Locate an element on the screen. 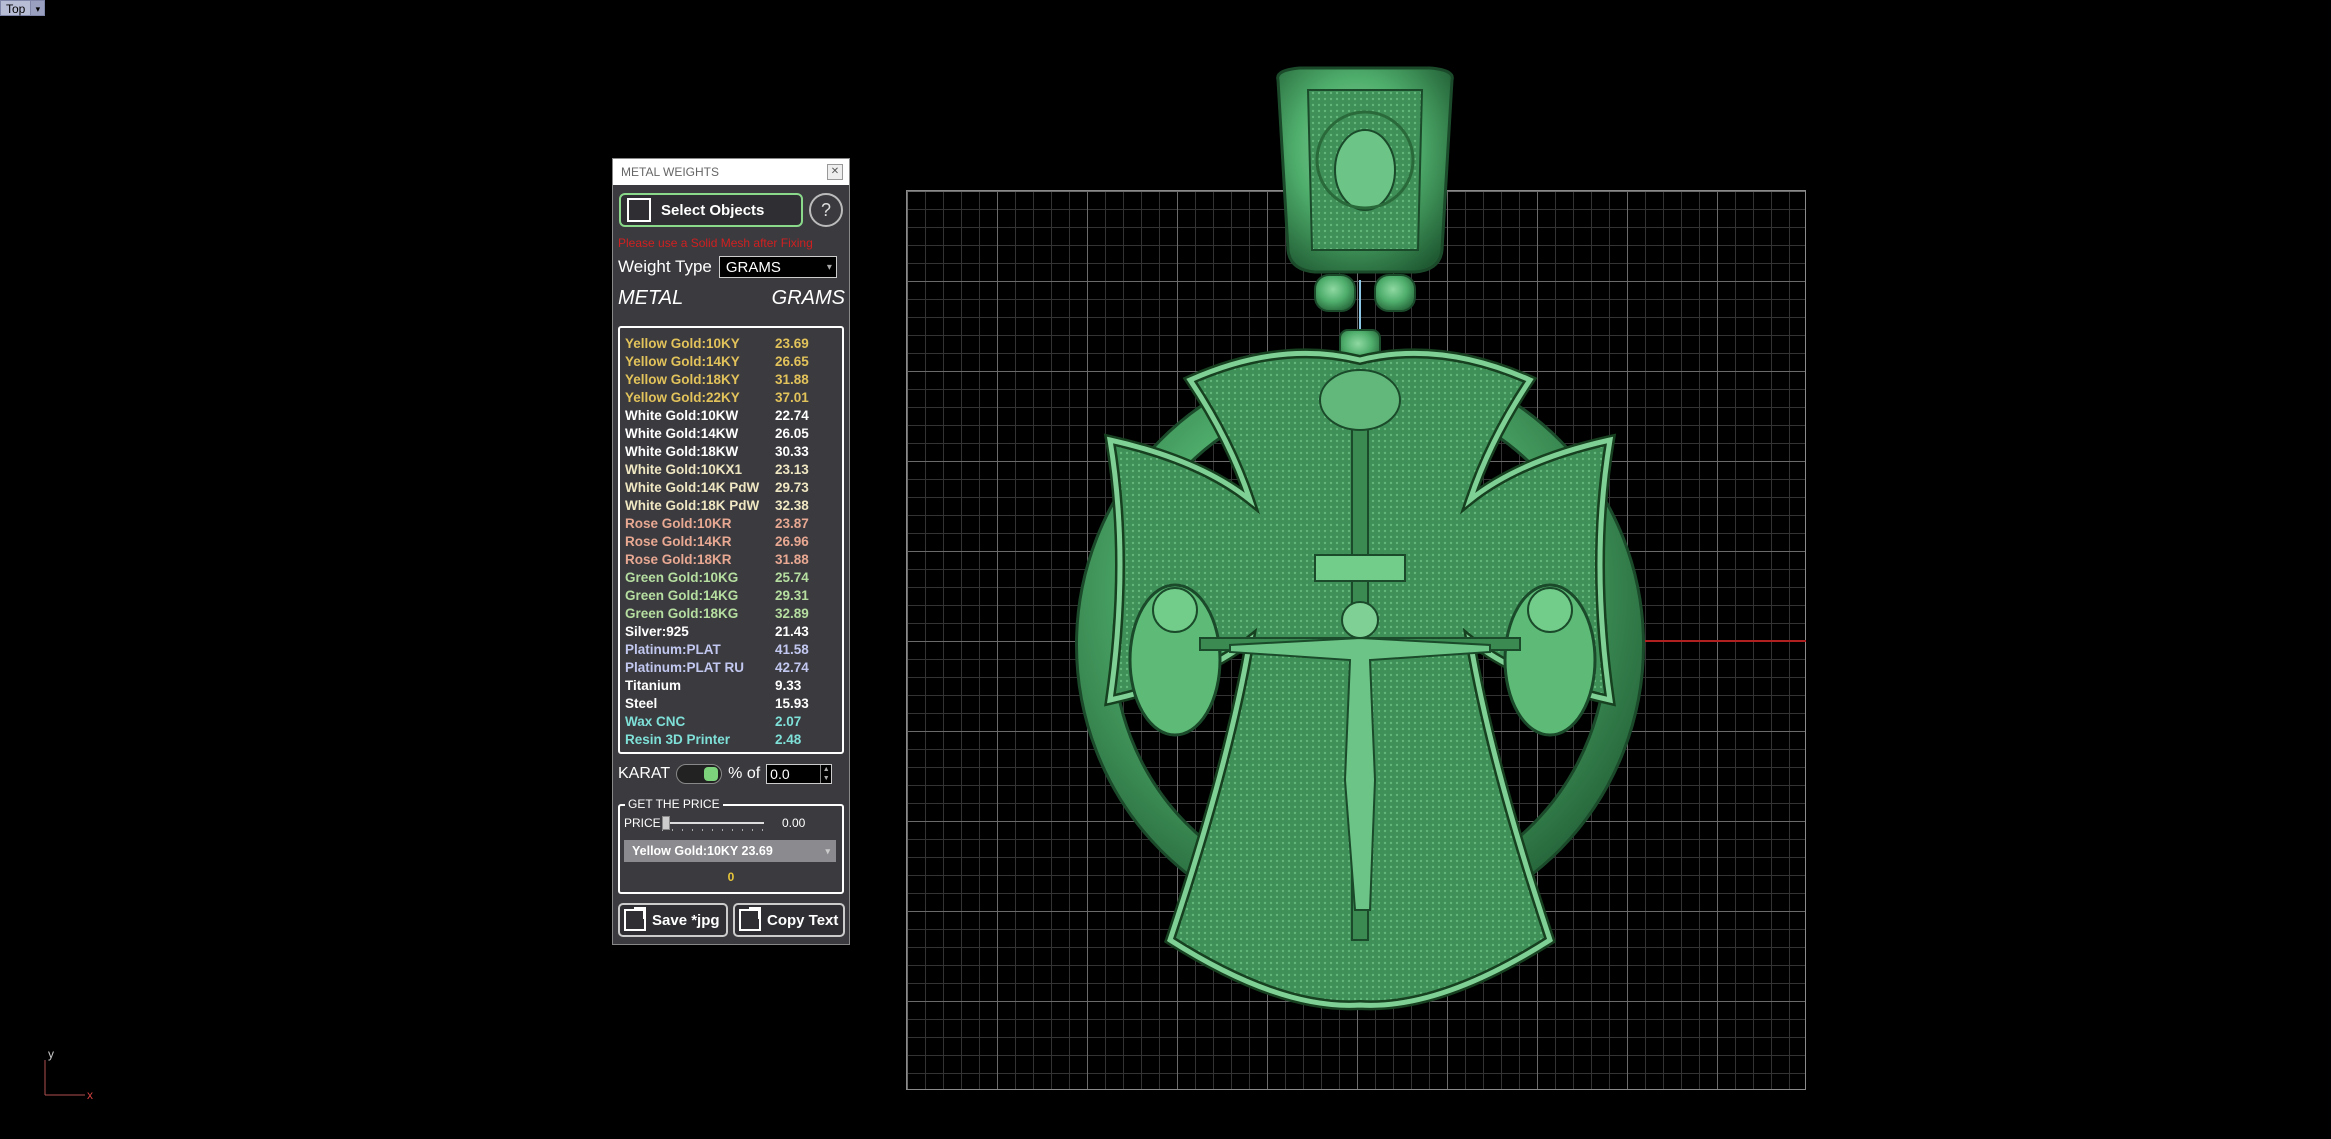 Image resolution: width=2331 pixels, height=1139 pixels. metal-name: Wax CNC is located at coordinates (655, 721).